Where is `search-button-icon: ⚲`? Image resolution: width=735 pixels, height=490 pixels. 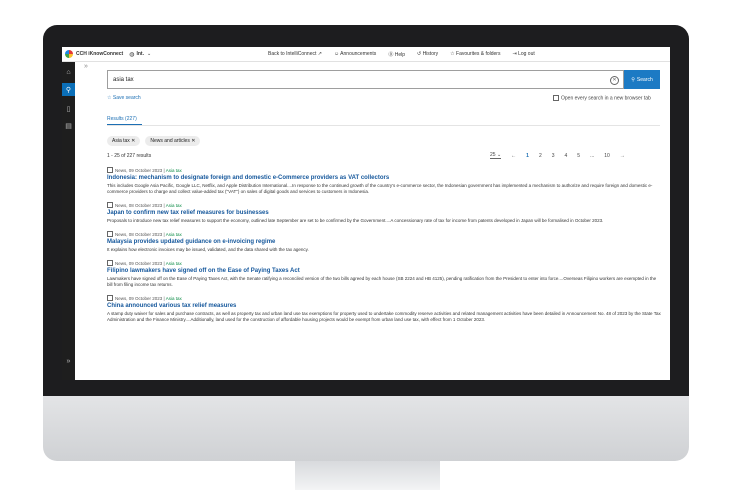
search-button-icon: ⚲ is located at coordinates (633, 79).